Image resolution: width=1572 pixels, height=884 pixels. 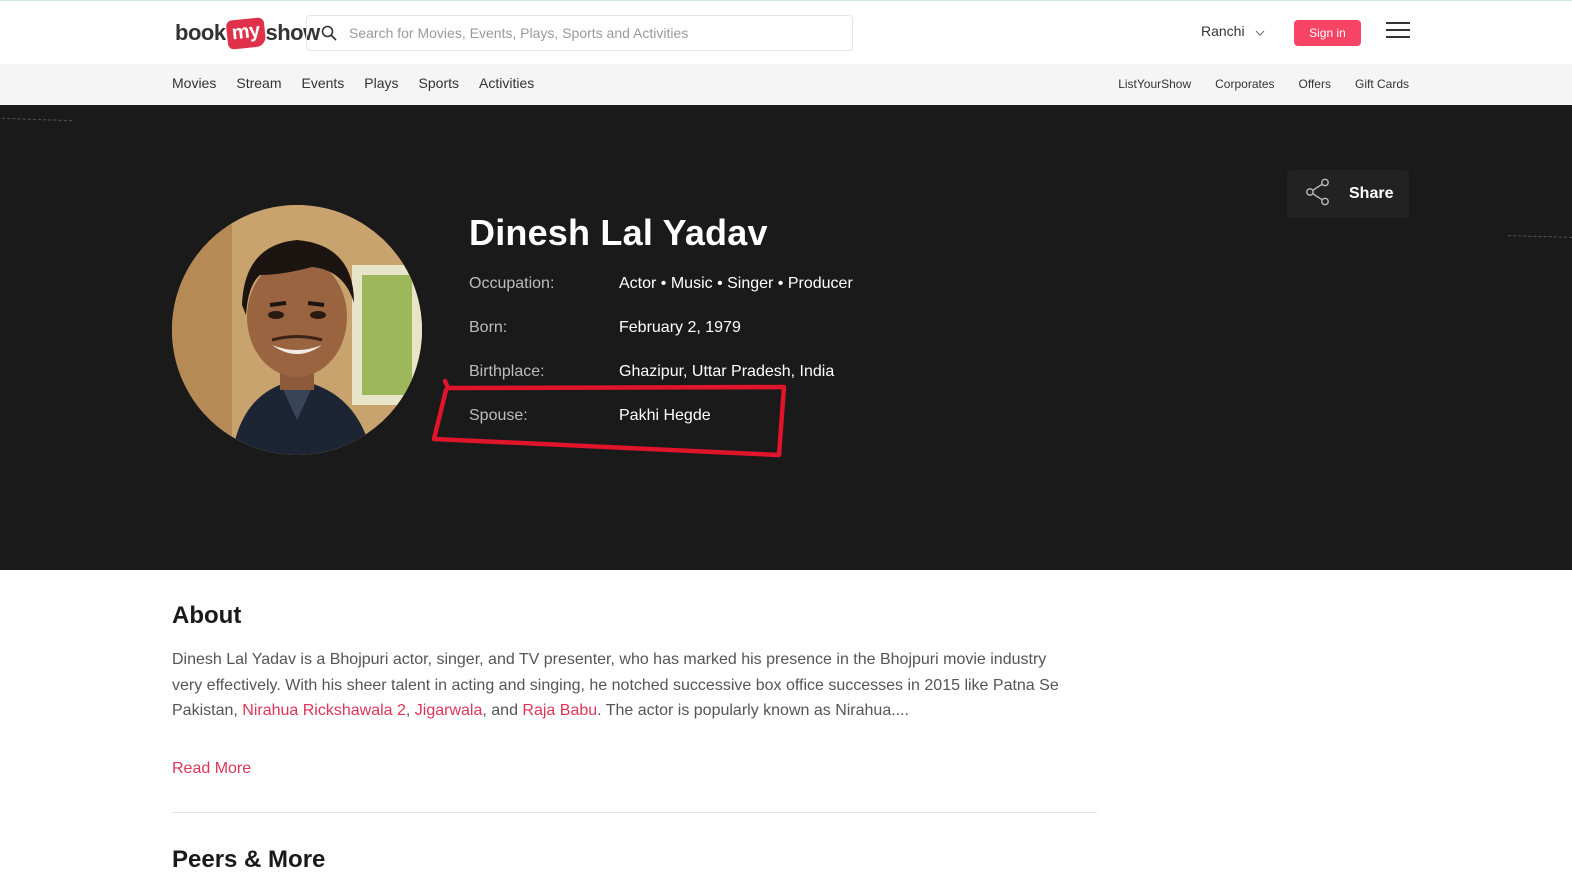 I want to click on info-value: Ghazipur, Uttar Pradesh, India, so click(x=727, y=371).